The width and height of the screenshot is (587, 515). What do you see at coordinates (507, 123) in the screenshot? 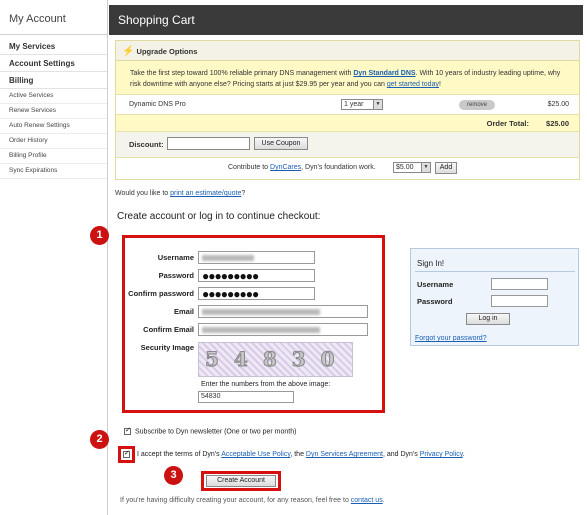
I see `order-total-label: Order Total:` at bounding box center [507, 123].